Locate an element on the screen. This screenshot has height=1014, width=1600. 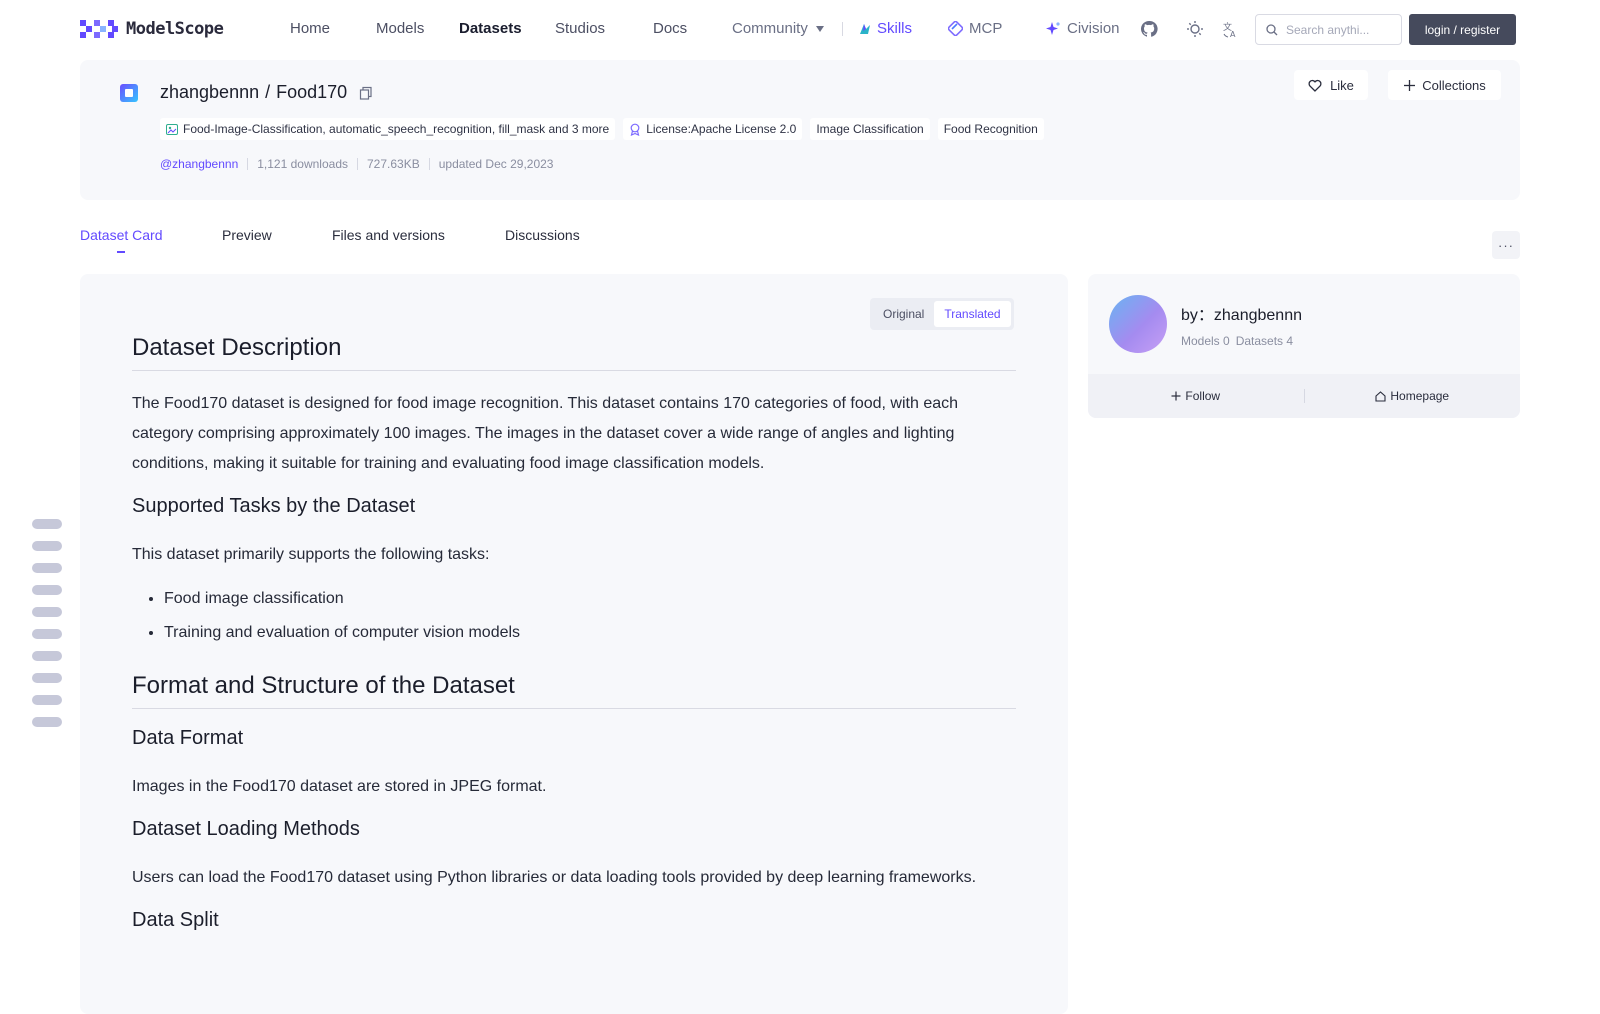
dataset-avatar-icon is located at coordinates (129, 93).